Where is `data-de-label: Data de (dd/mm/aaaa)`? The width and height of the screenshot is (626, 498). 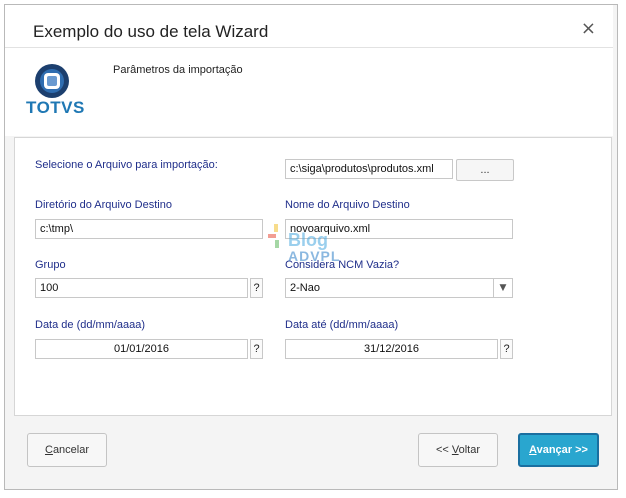
data-de-label: Data de (dd/mm/aaaa) is located at coordinates (90, 325).